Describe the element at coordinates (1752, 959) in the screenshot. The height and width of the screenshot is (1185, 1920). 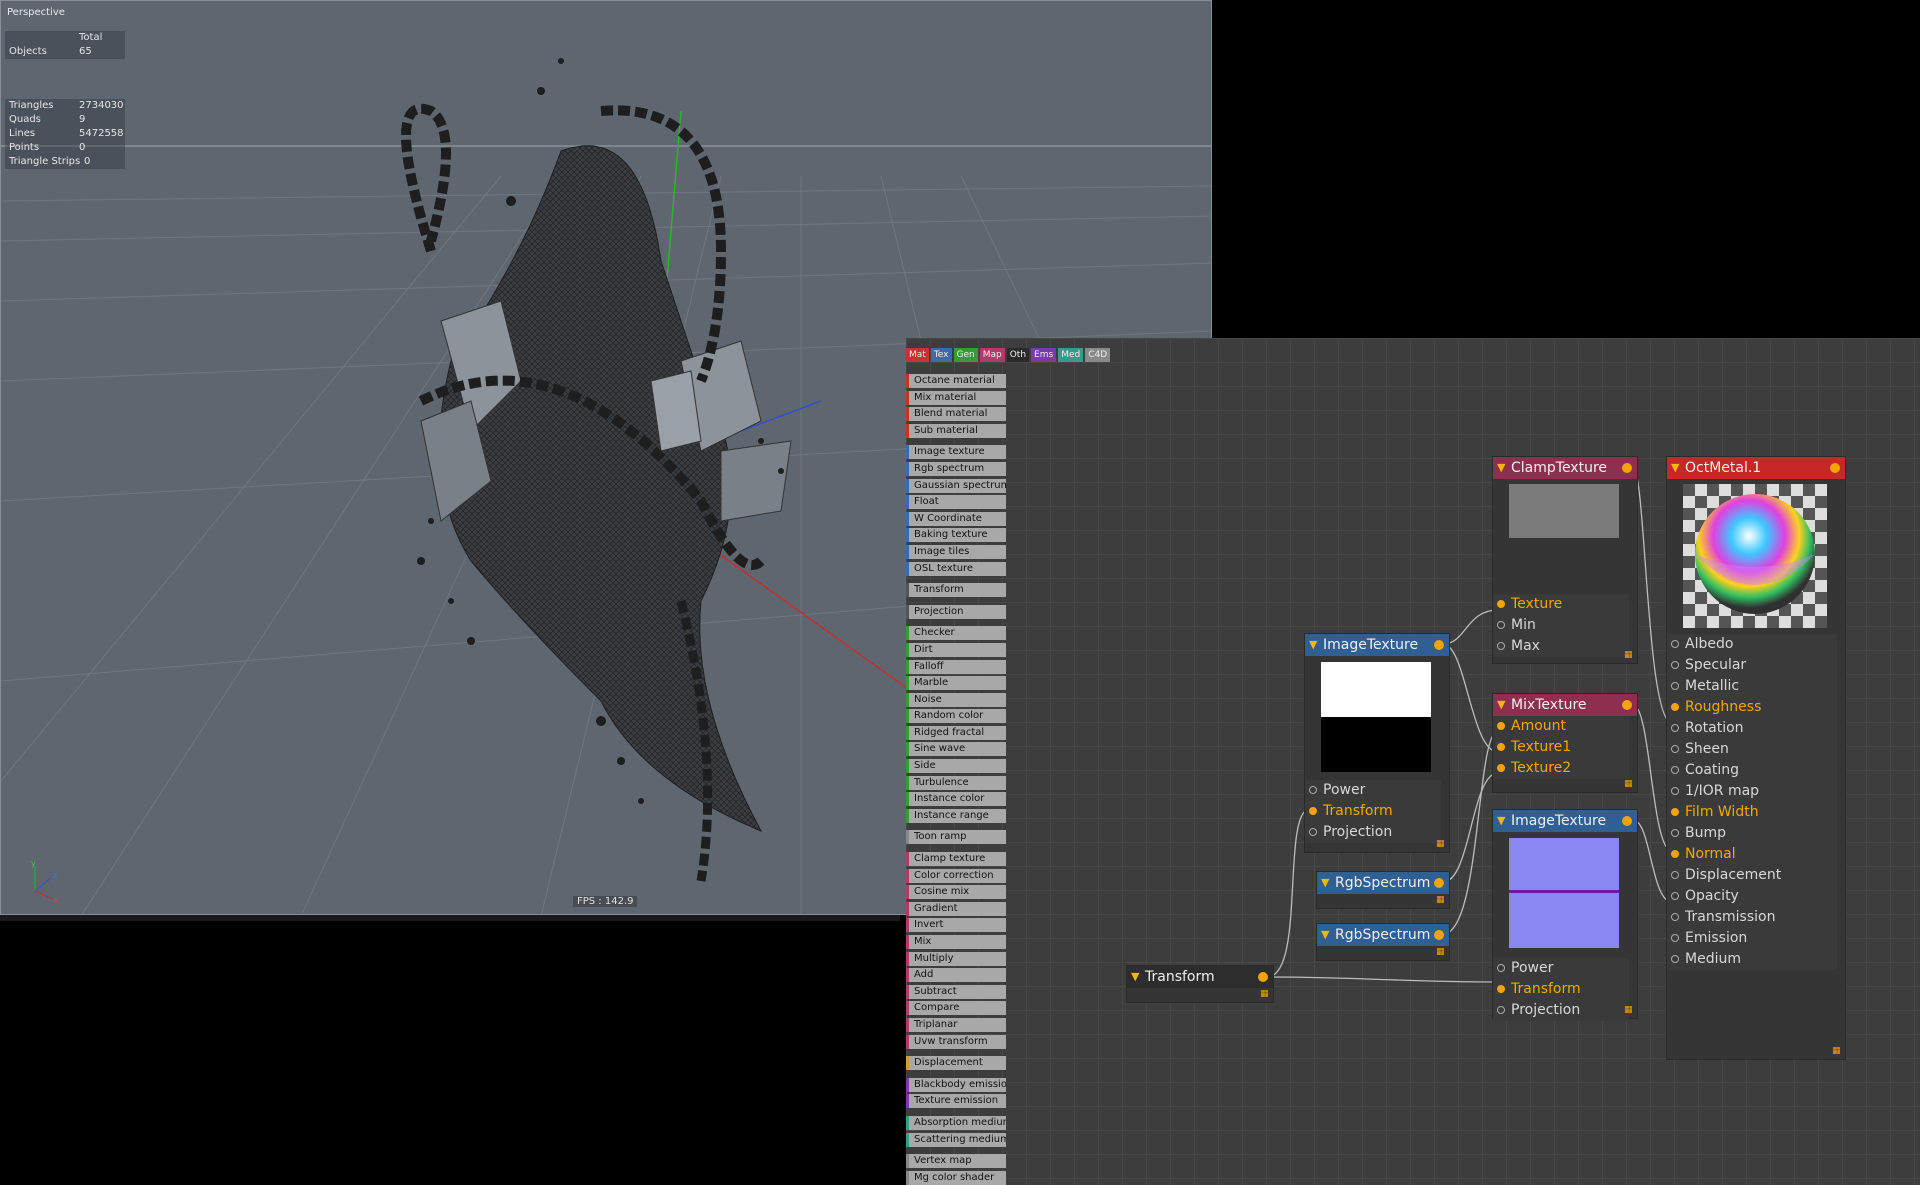
I see `input-pin: Medium` at that location.